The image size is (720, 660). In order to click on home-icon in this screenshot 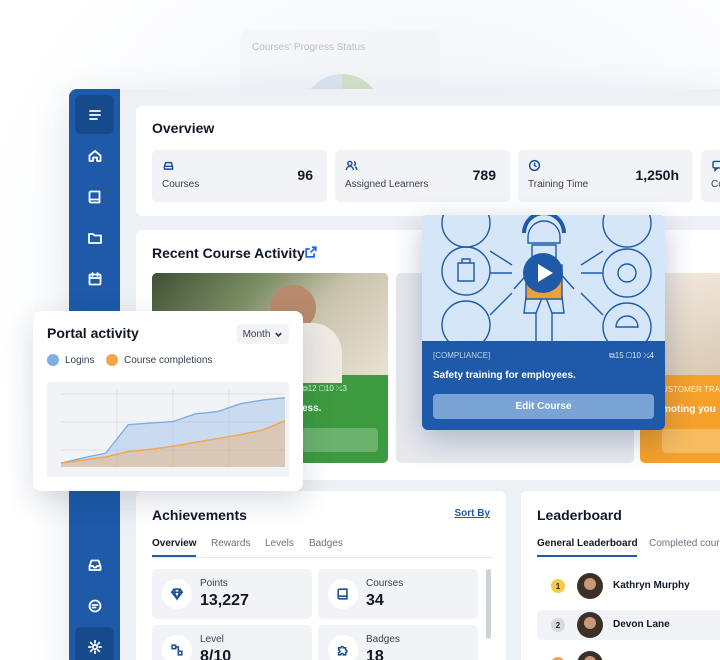, I will do `click(94, 155)`.